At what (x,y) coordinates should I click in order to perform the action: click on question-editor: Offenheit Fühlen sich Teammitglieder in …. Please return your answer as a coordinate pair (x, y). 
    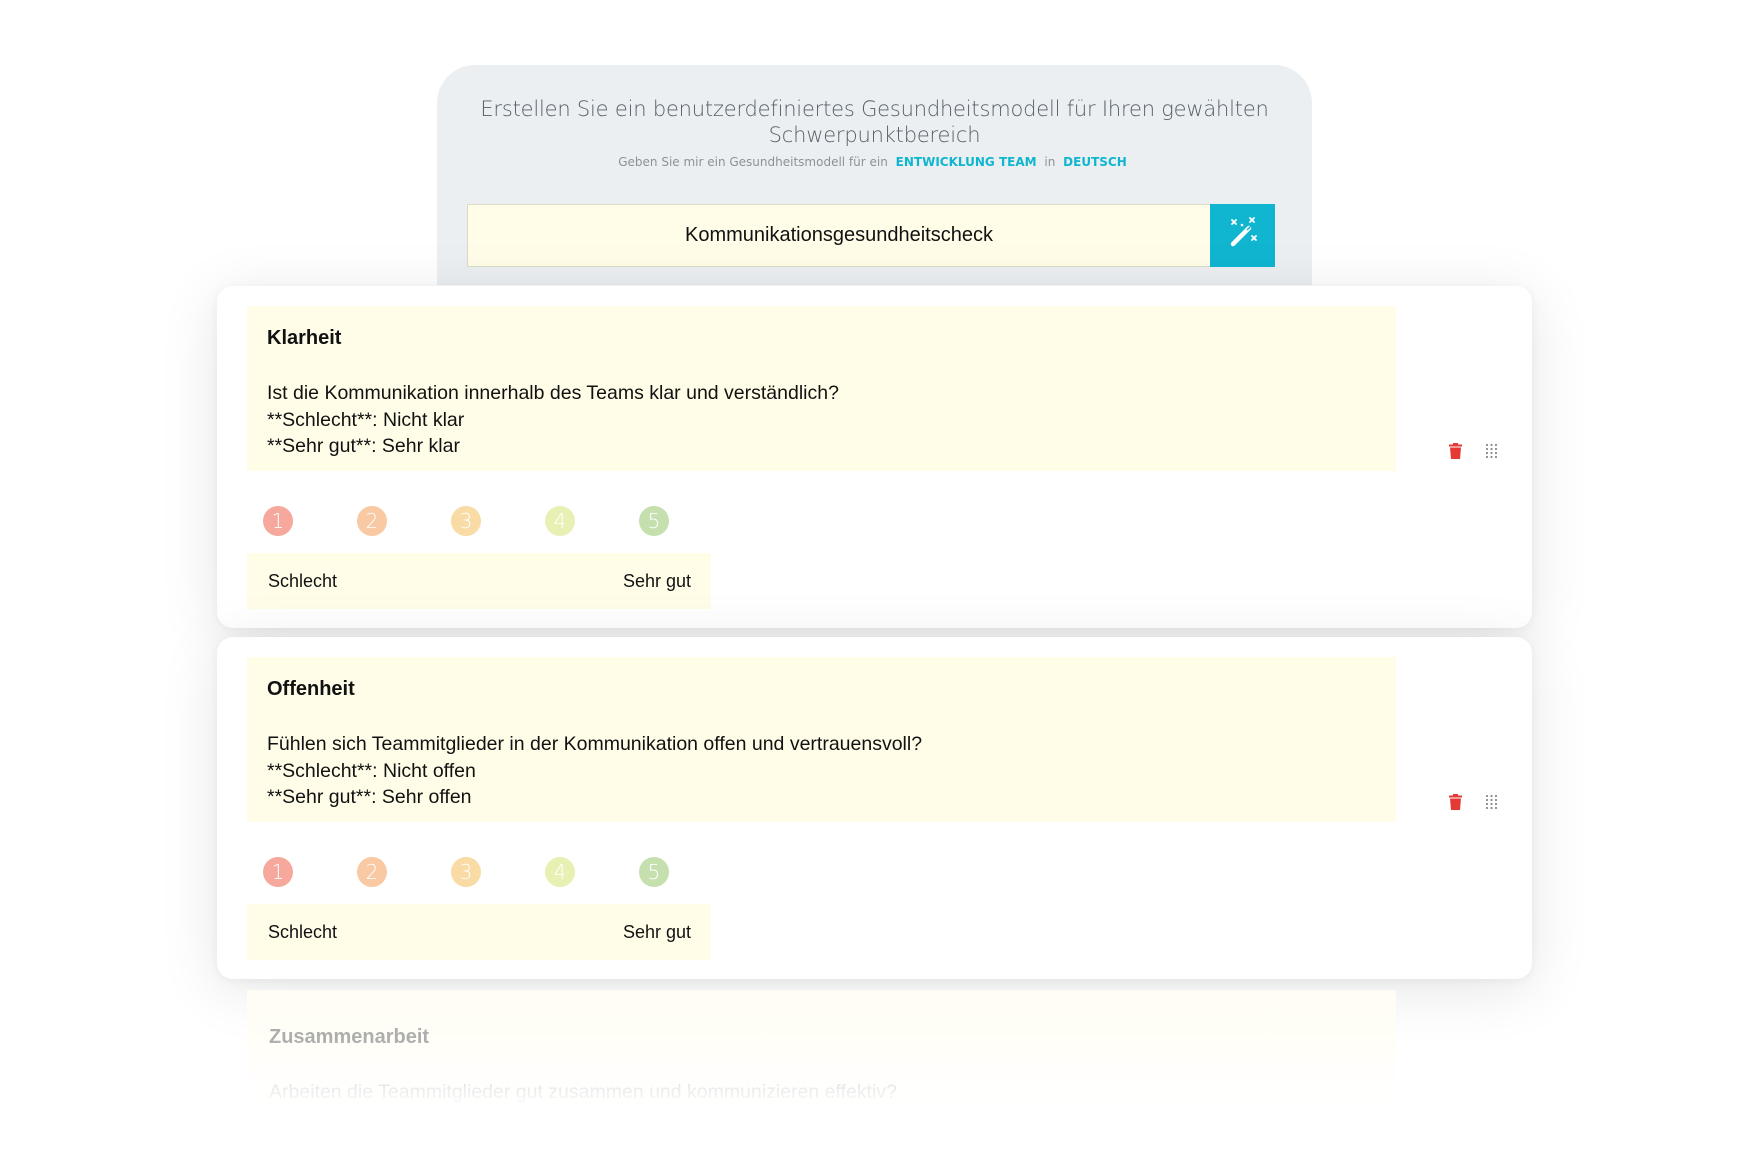
    Looking at the image, I should click on (821, 739).